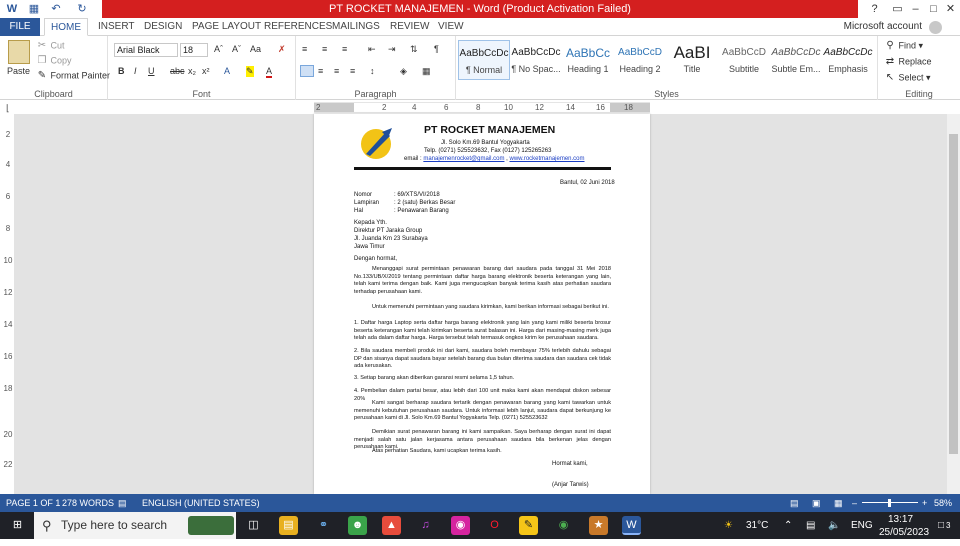 The width and height of the screenshot is (960, 546). Describe the element at coordinates (451, 27) in the screenshot. I see `tab-view: VIEW` at that location.